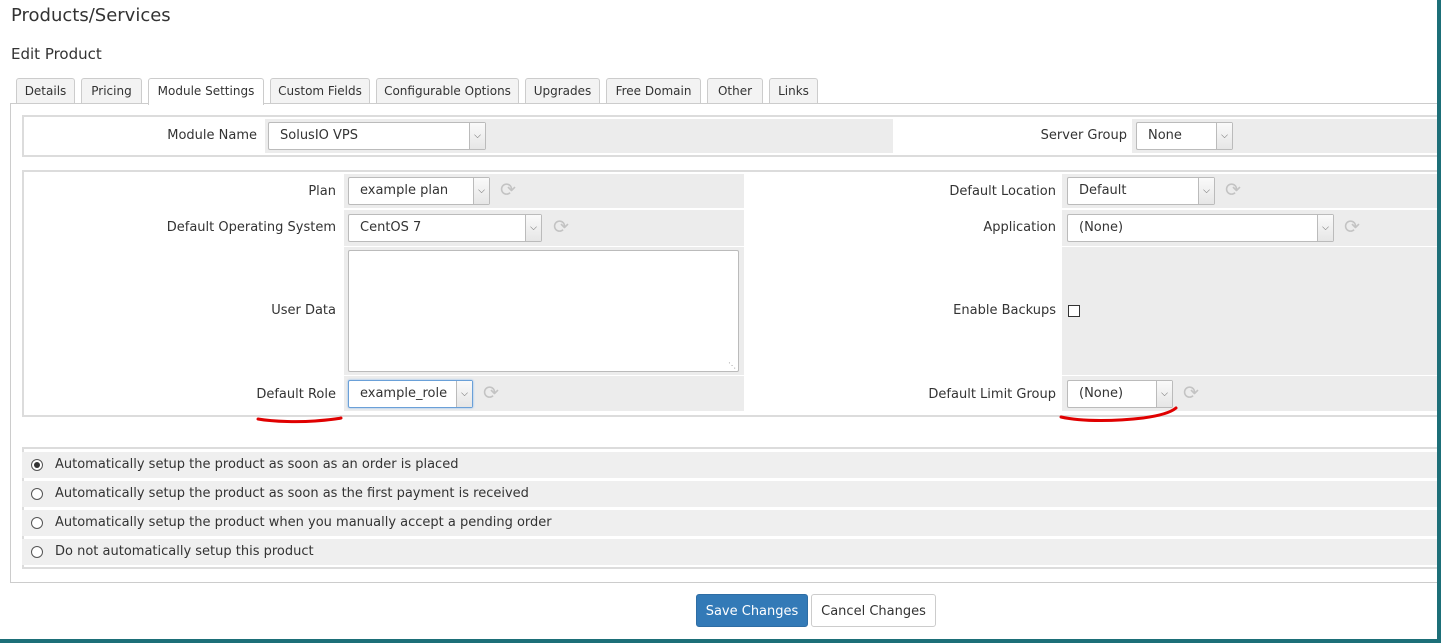 This screenshot has height=643, width=1441. What do you see at coordinates (752, 610) in the screenshot?
I see `save-changes-button: Save Changes` at bounding box center [752, 610].